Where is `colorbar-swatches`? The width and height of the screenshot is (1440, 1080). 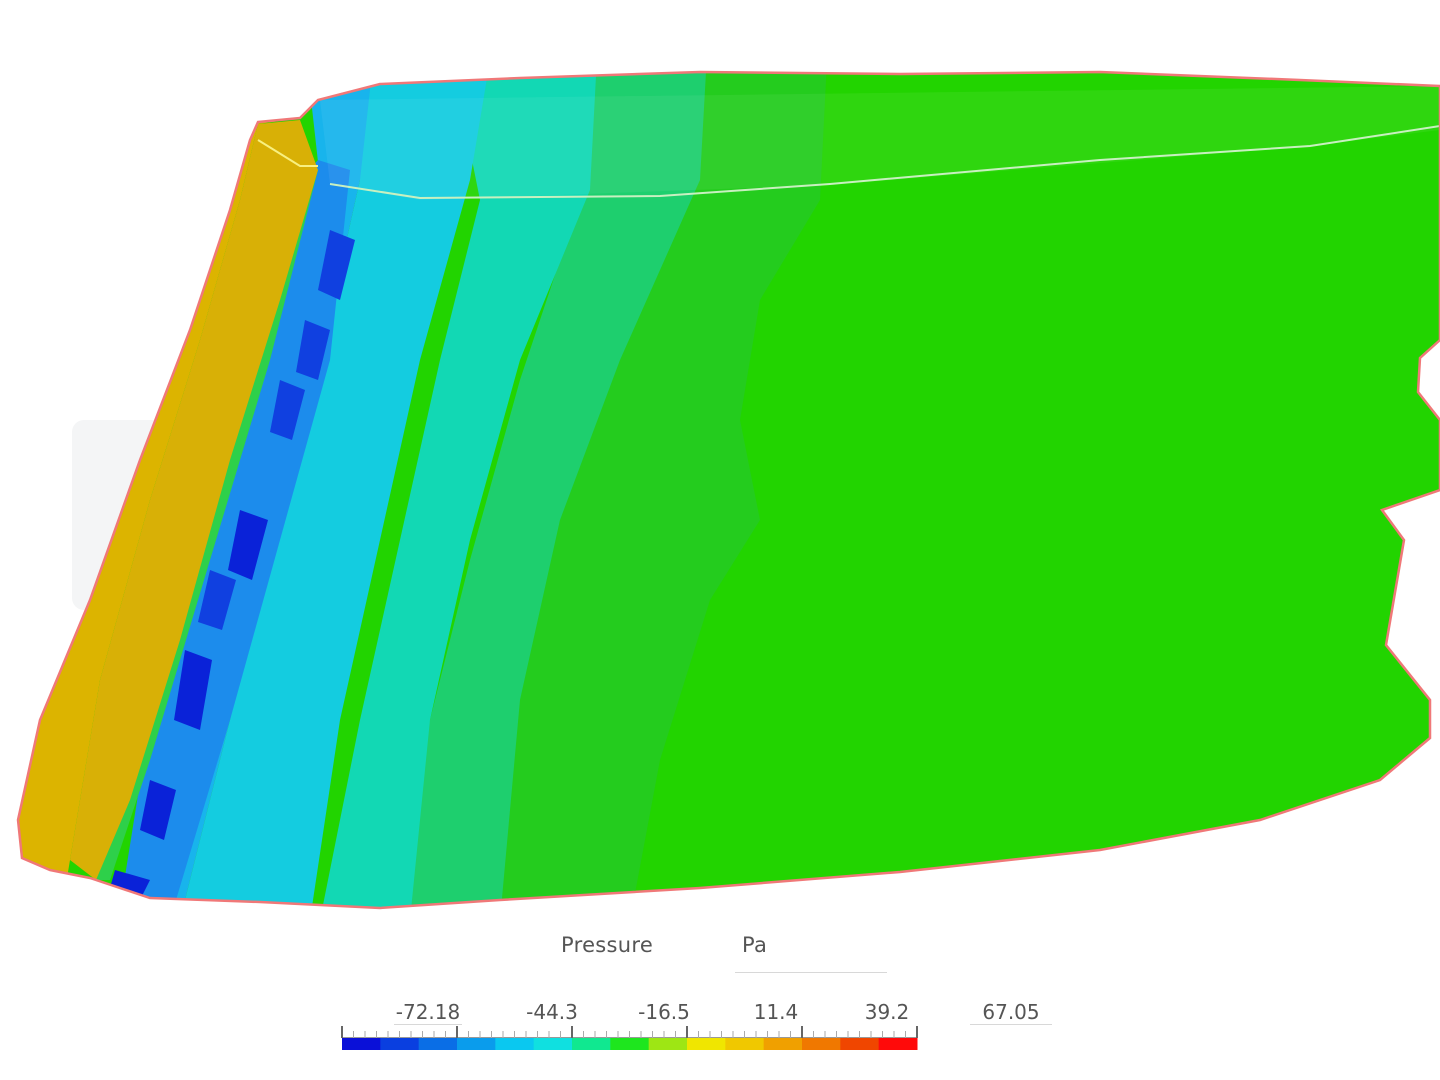
colorbar-swatches is located at coordinates (630, 1044).